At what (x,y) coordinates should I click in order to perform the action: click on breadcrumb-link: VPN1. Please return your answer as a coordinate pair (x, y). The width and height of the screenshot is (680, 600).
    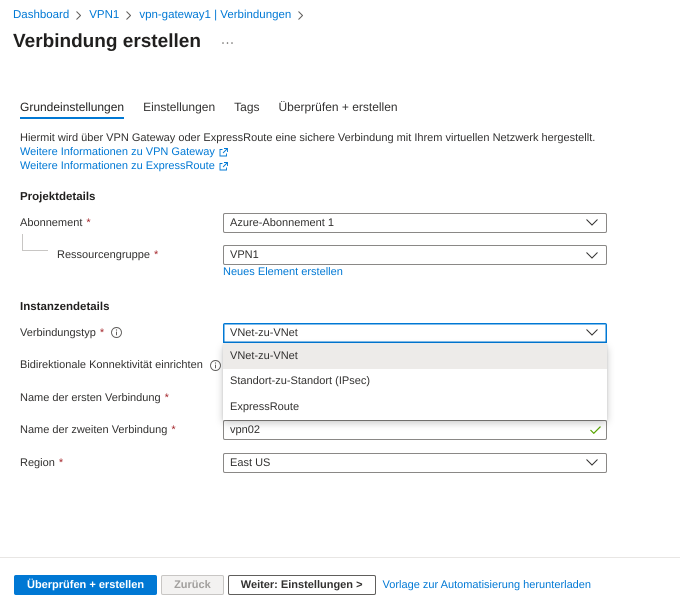
    Looking at the image, I should click on (104, 15).